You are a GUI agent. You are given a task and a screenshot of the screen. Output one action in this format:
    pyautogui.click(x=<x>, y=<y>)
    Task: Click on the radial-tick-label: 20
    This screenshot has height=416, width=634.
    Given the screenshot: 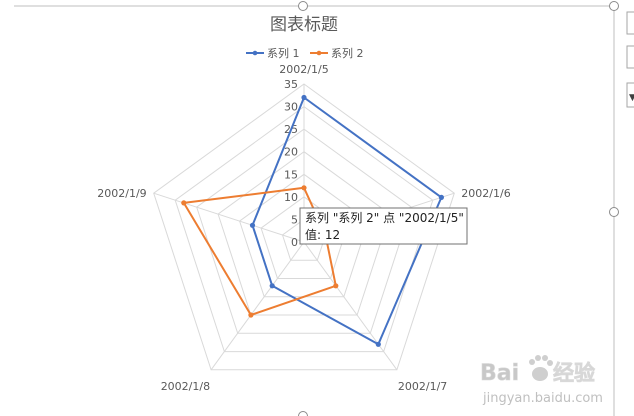 What is the action you would take?
    pyautogui.click(x=291, y=152)
    